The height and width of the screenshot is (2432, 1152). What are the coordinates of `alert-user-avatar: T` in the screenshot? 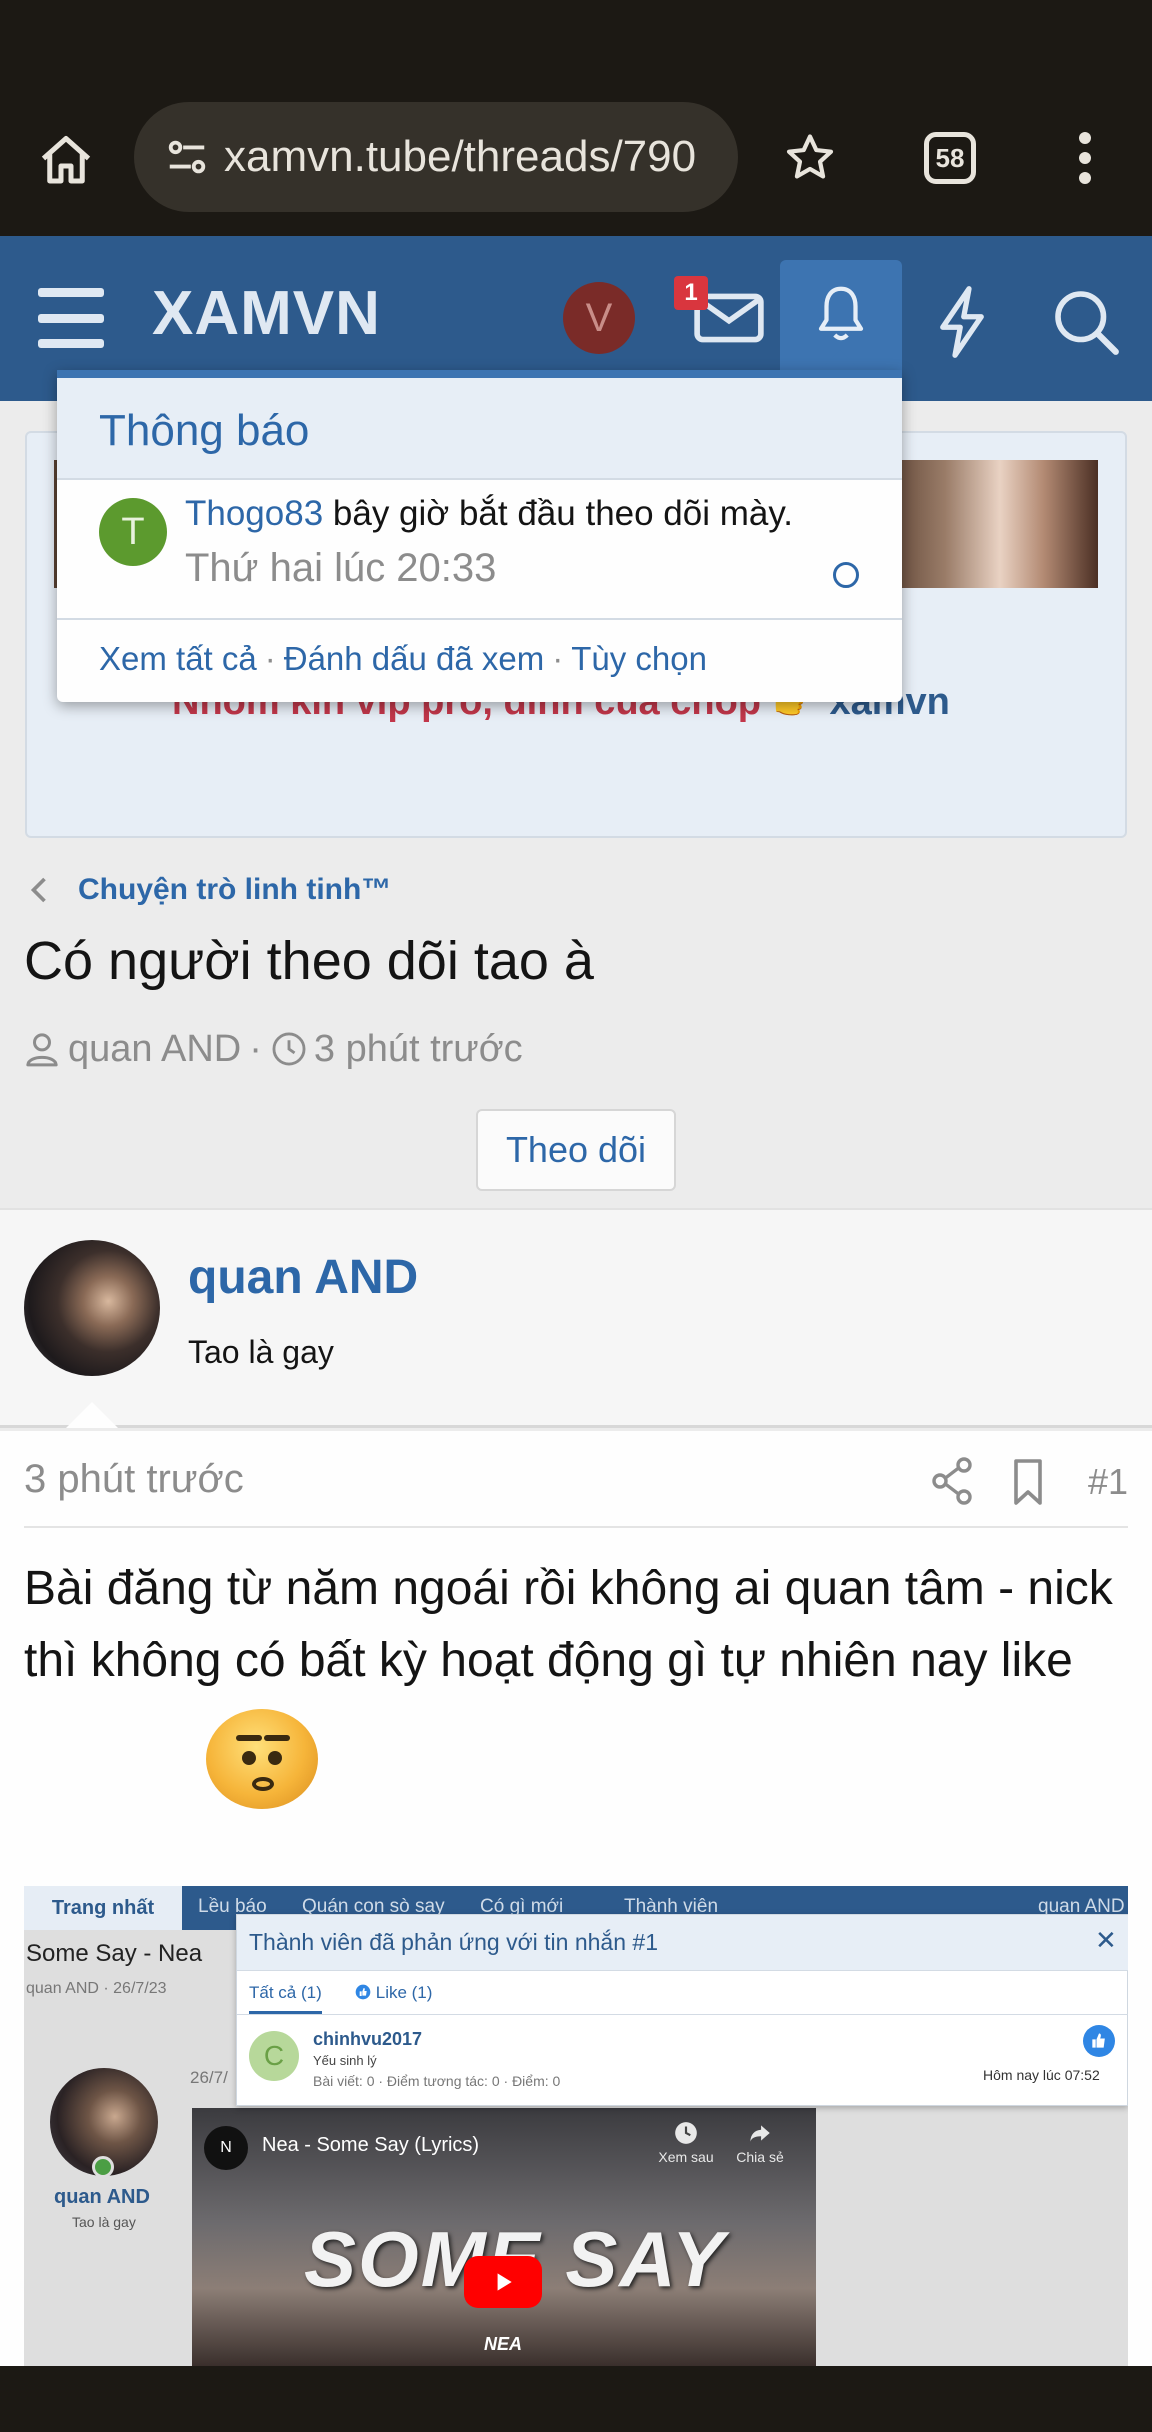 It's located at (133, 532).